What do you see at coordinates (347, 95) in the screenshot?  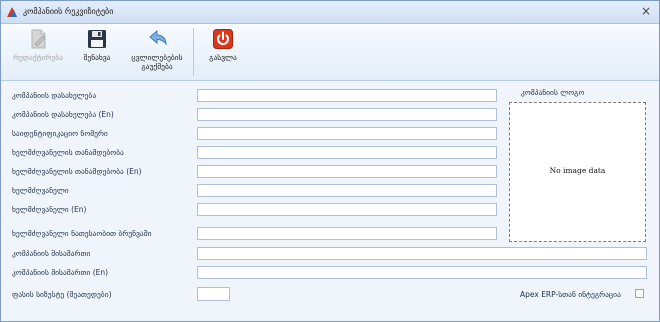 I see `company-name-input` at bounding box center [347, 95].